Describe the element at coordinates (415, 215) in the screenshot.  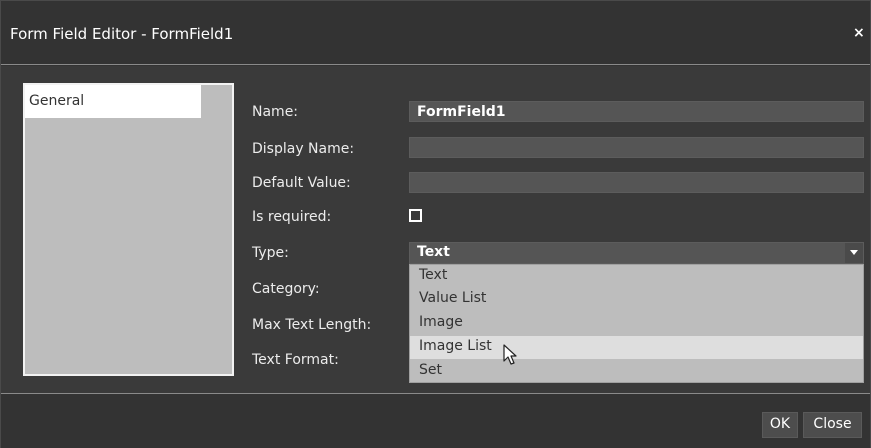
I see `is-required-checkbox` at that location.